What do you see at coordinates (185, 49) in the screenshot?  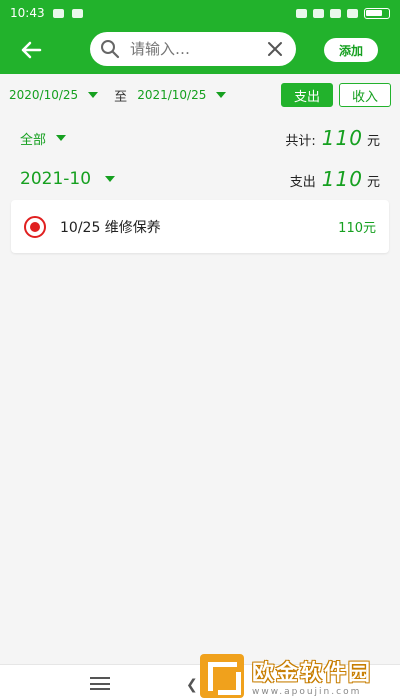 I see `search-input` at bounding box center [185, 49].